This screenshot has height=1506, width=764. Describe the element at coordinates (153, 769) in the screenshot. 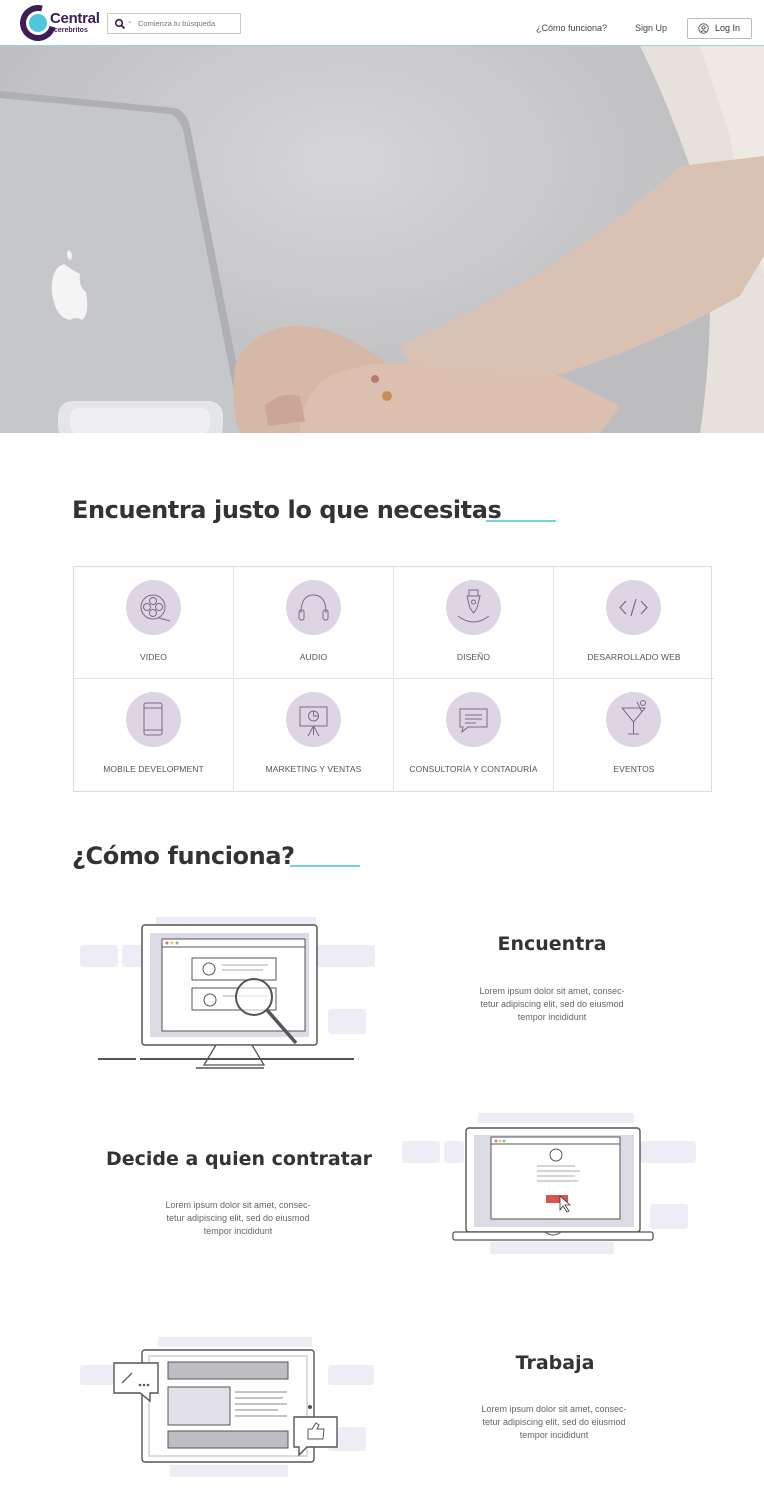

I see `category-label: MOBILE DEVELOPMENT` at that location.